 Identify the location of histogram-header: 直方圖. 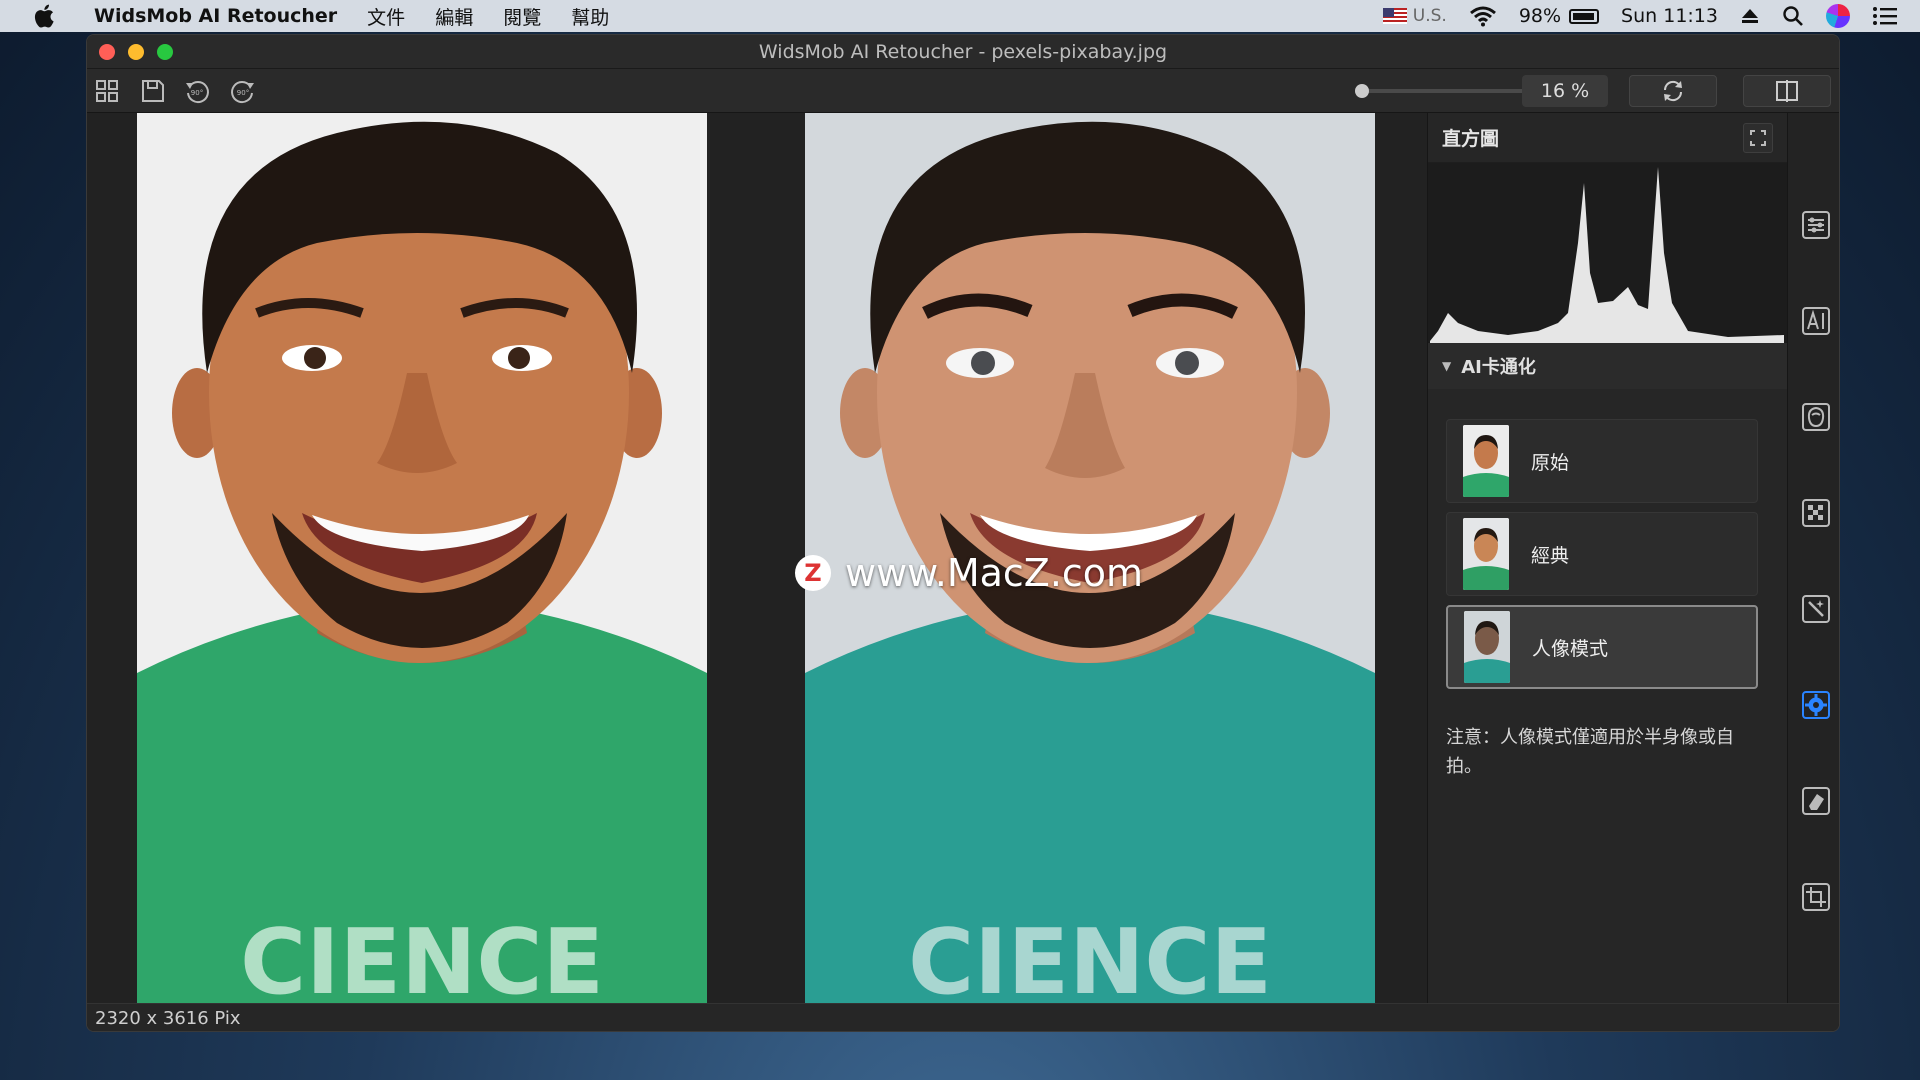
(1607, 138).